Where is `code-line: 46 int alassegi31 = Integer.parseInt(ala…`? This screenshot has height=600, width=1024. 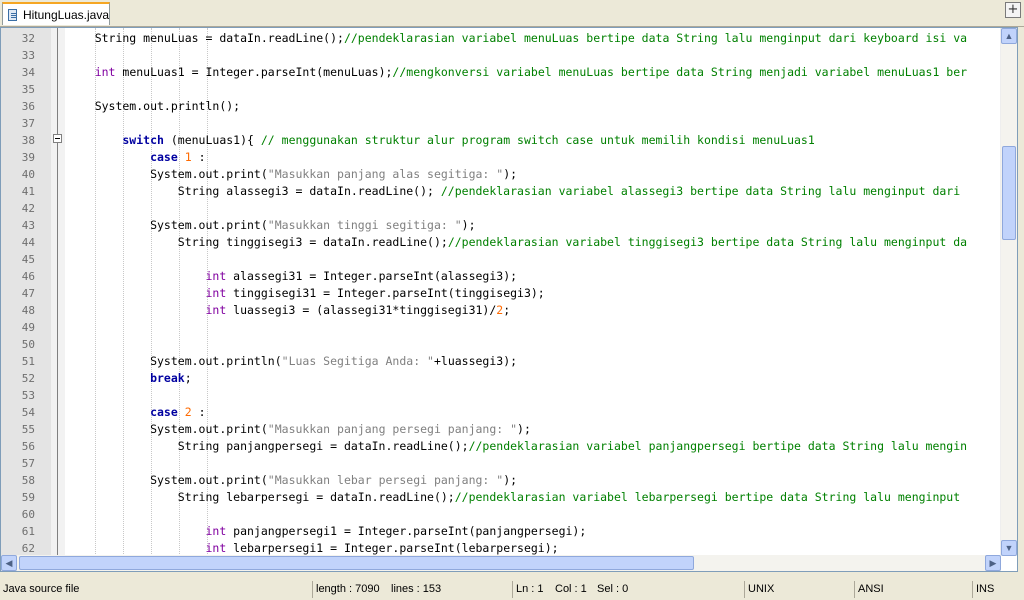
code-line: 46 int alassegi31 = Integer.parseInt(ala… is located at coordinates (501, 276).